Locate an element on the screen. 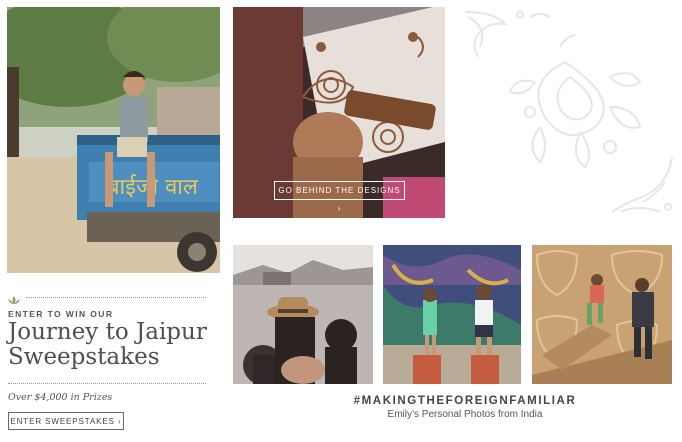 The image size is (682, 442). climbing-wall-photo is located at coordinates (602, 314).